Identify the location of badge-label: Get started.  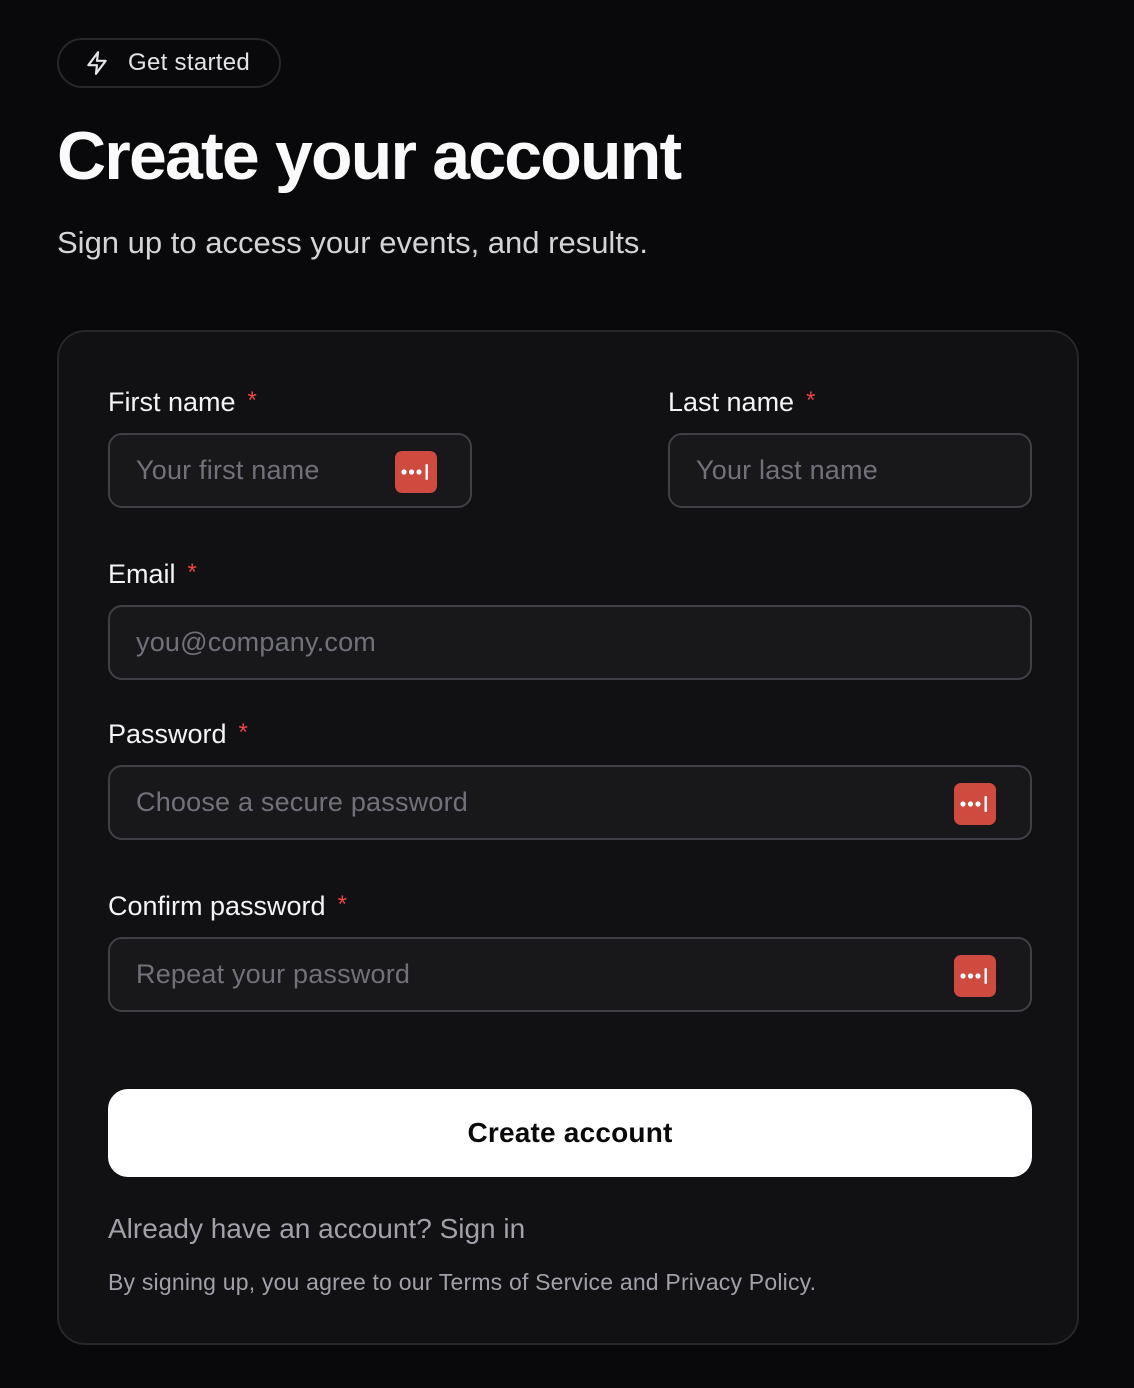
(189, 62).